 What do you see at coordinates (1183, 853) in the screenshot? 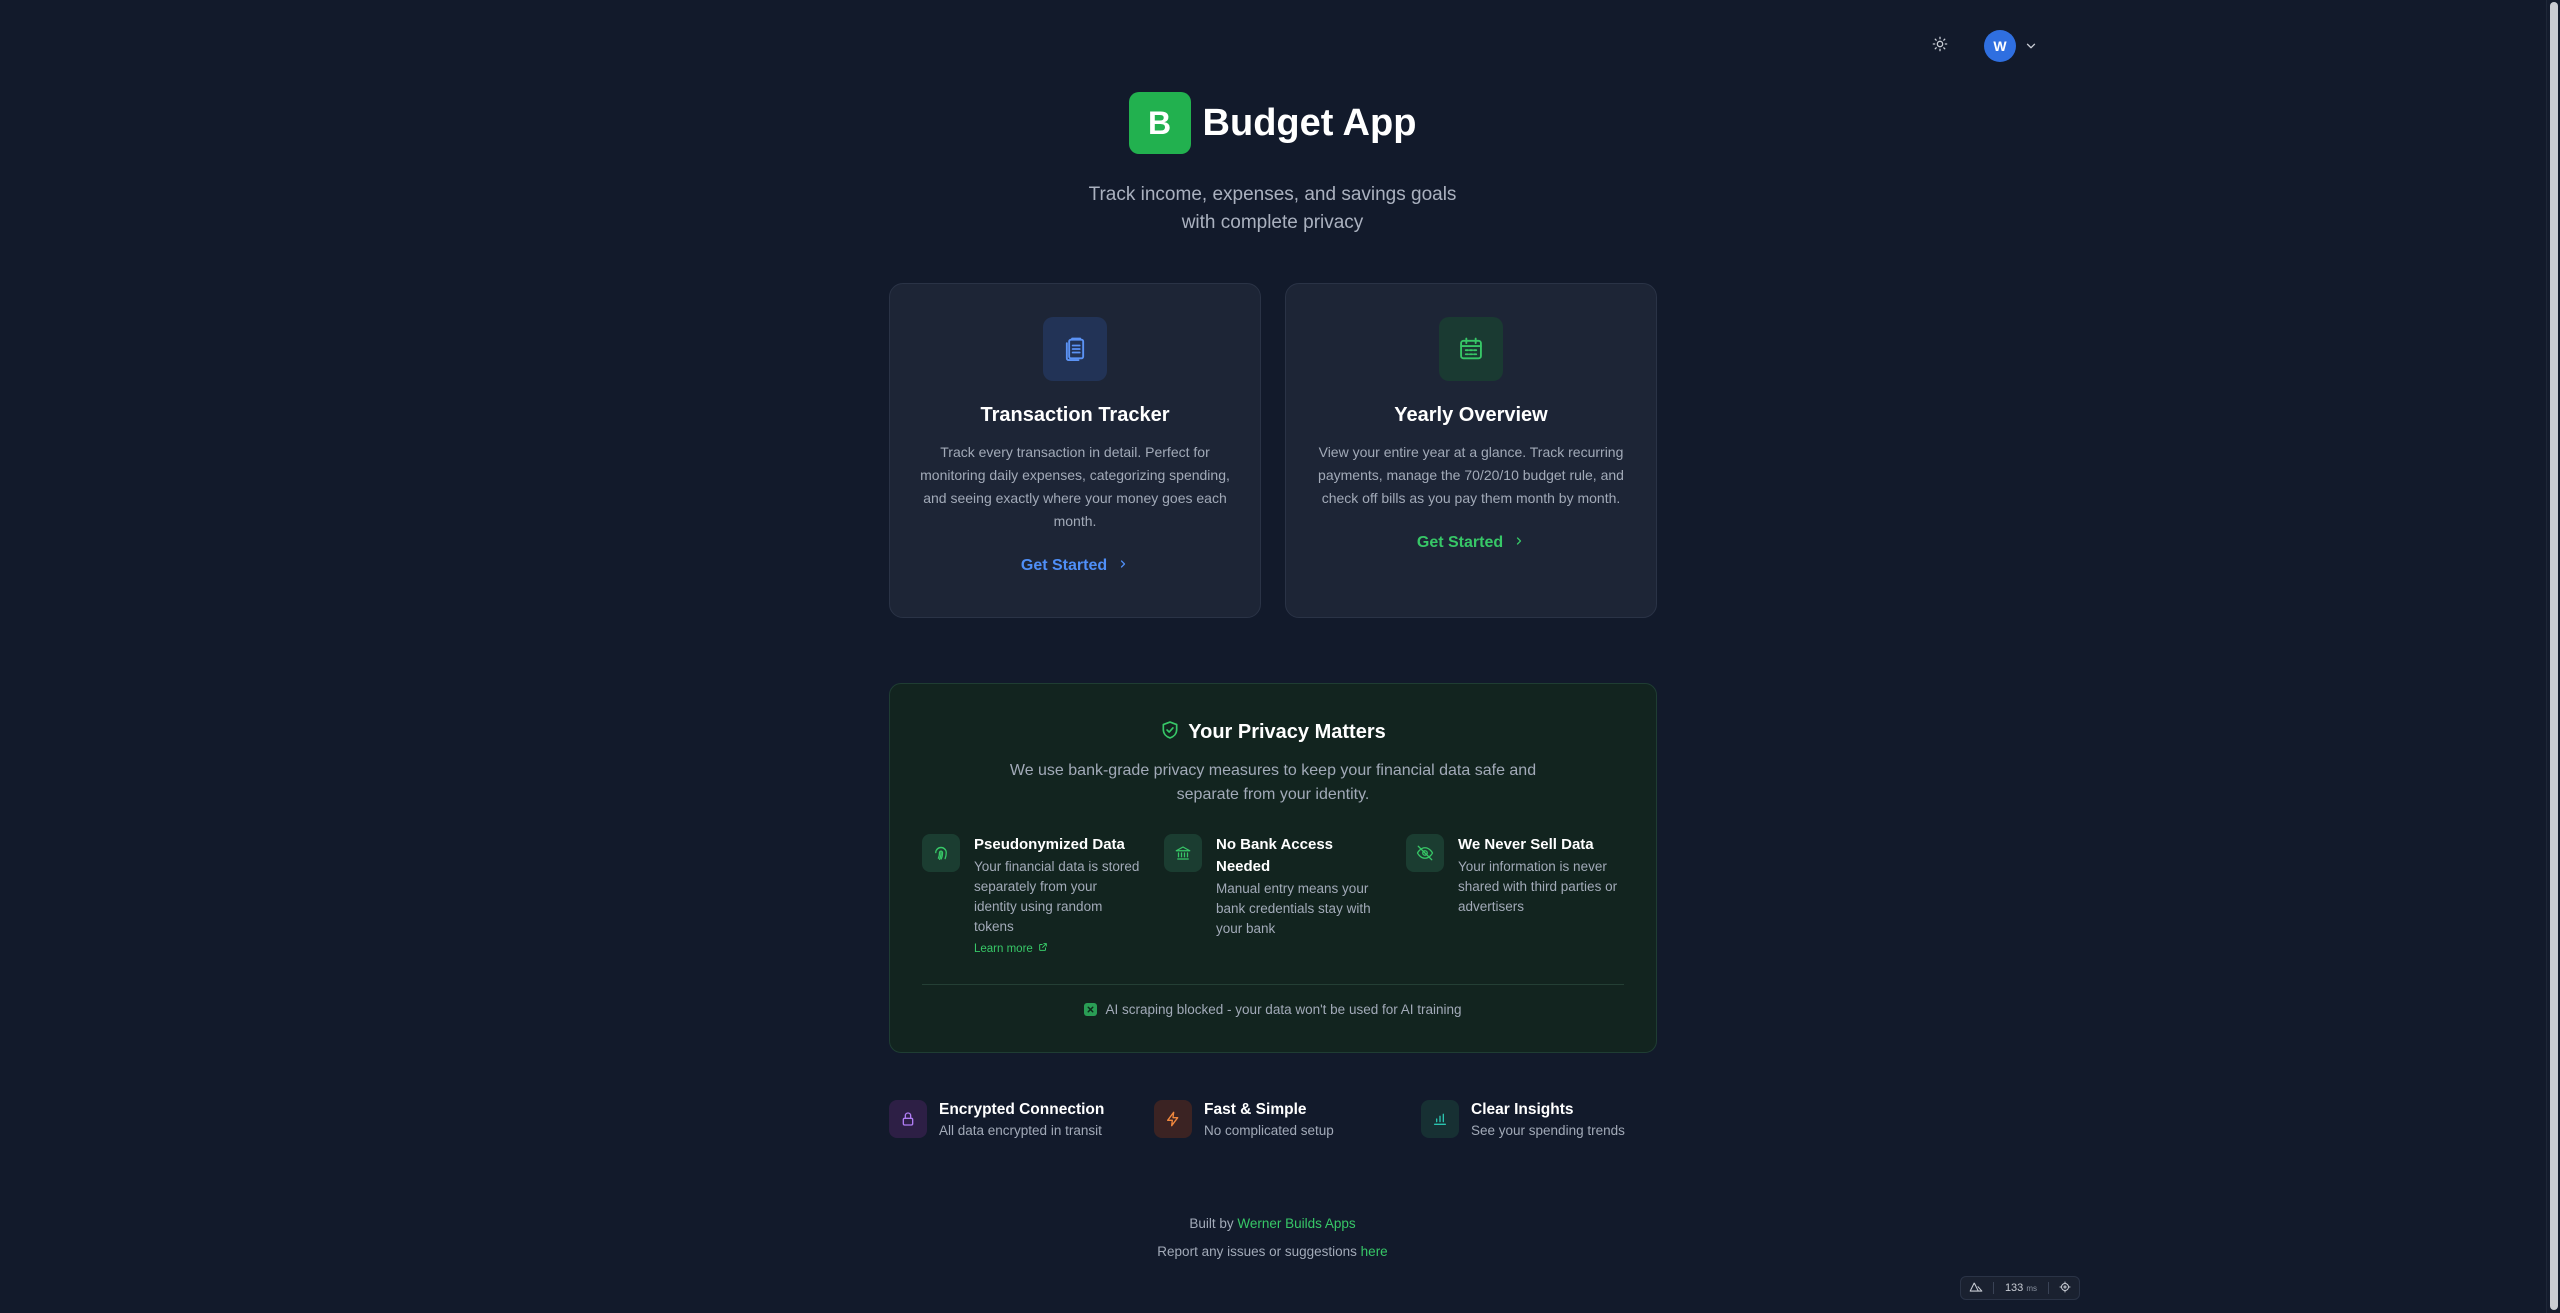
I see `bank-icon` at bounding box center [1183, 853].